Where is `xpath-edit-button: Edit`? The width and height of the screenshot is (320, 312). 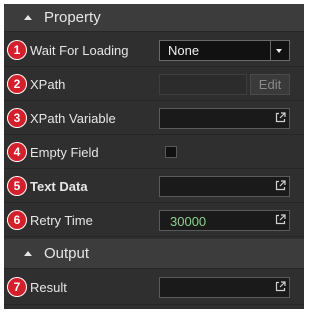
xpath-edit-button: Edit is located at coordinates (270, 84).